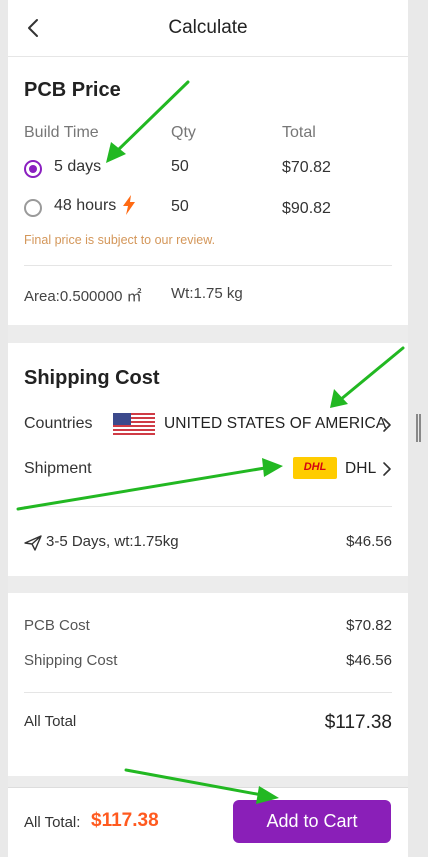 This screenshot has width=428, height=857. I want to click on build-time-label-5-days: 5 days, so click(77, 167).